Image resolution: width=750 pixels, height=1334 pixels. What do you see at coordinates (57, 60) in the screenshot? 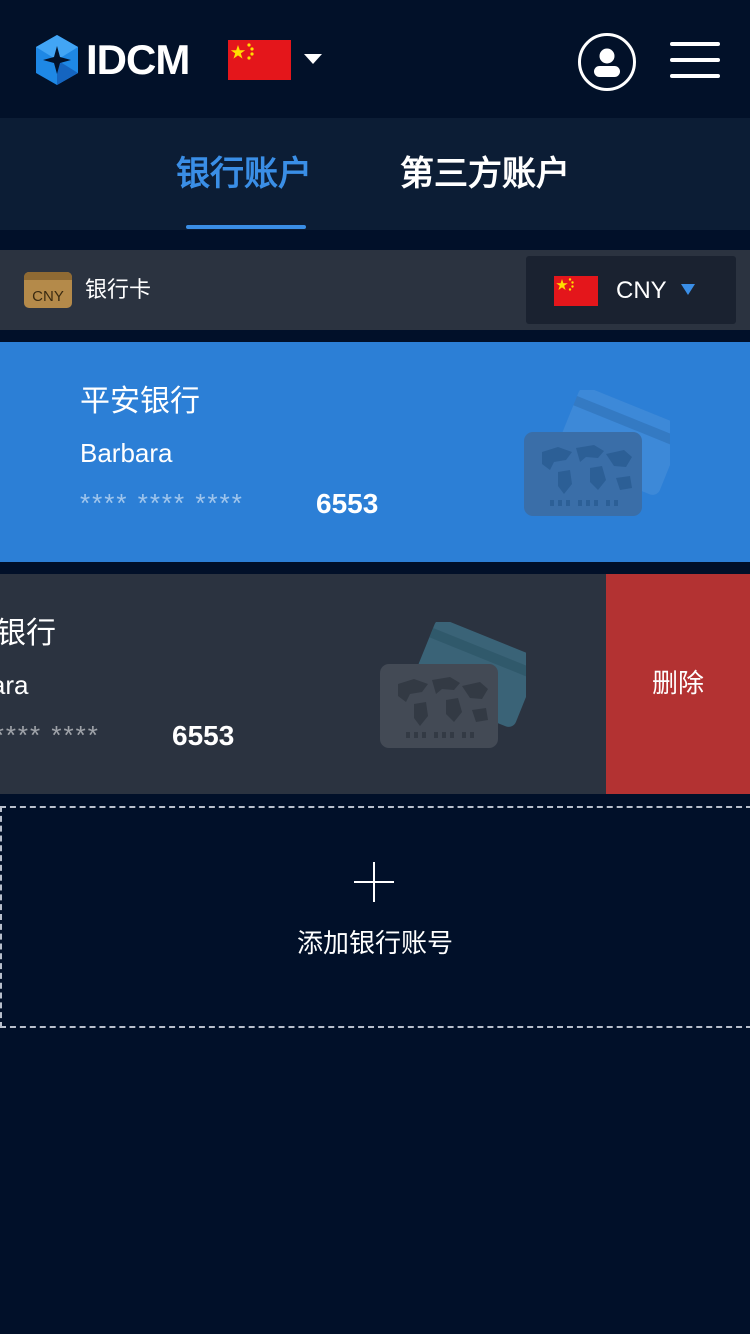
I see `idcm-logo-icon` at bounding box center [57, 60].